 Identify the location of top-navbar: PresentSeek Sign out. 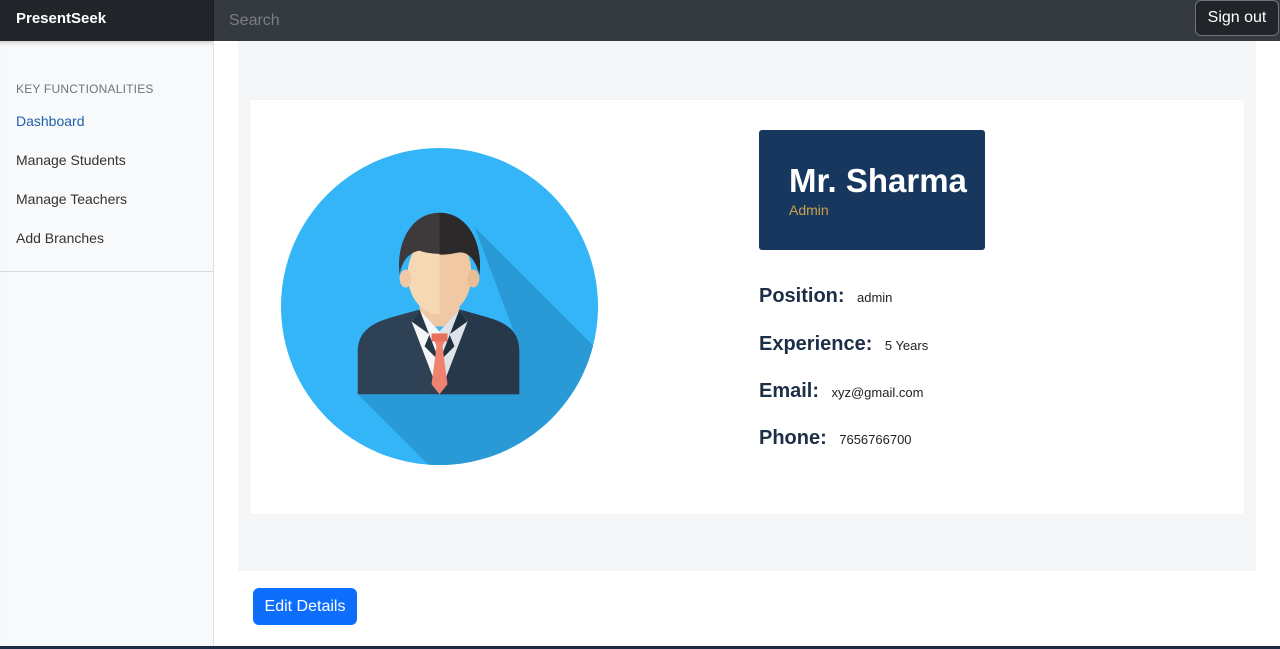
(640, 20).